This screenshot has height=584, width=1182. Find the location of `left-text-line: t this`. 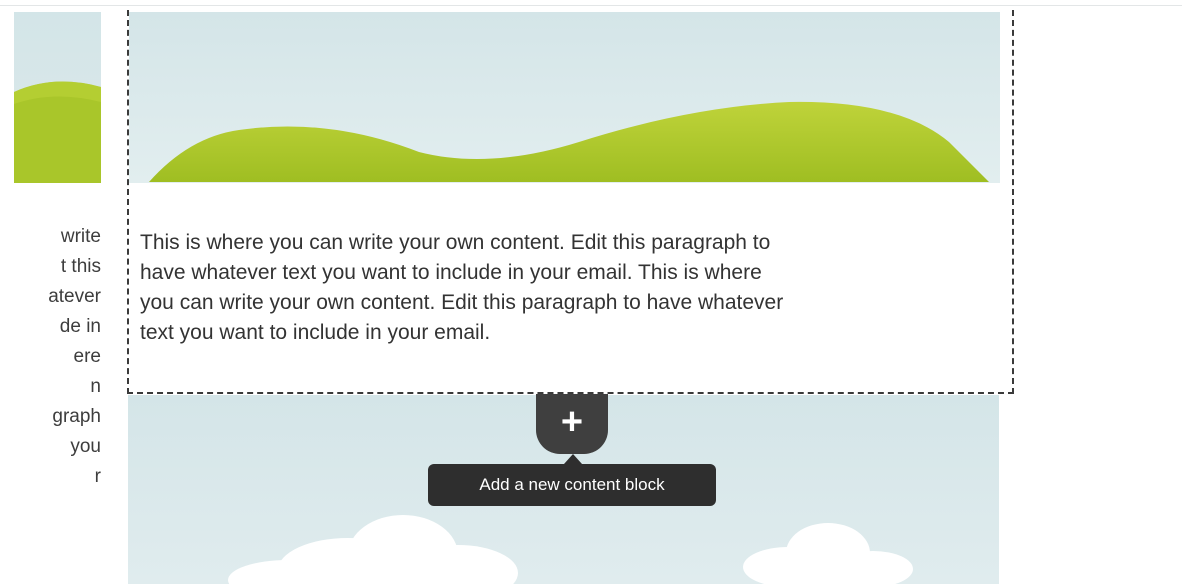

left-text-line: t this is located at coordinates (80, 266).